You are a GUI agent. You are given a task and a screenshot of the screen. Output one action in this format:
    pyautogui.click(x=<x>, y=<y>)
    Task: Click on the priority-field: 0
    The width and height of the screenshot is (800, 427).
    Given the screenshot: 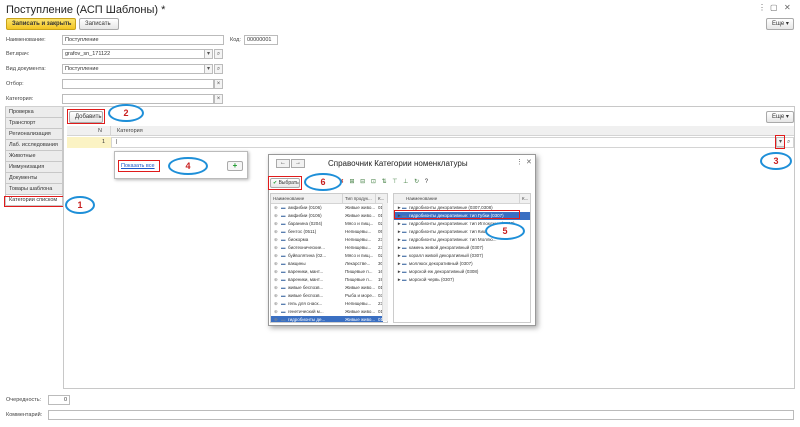 What is the action you would take?
    pyautogui.click(x=59, y=400)
    